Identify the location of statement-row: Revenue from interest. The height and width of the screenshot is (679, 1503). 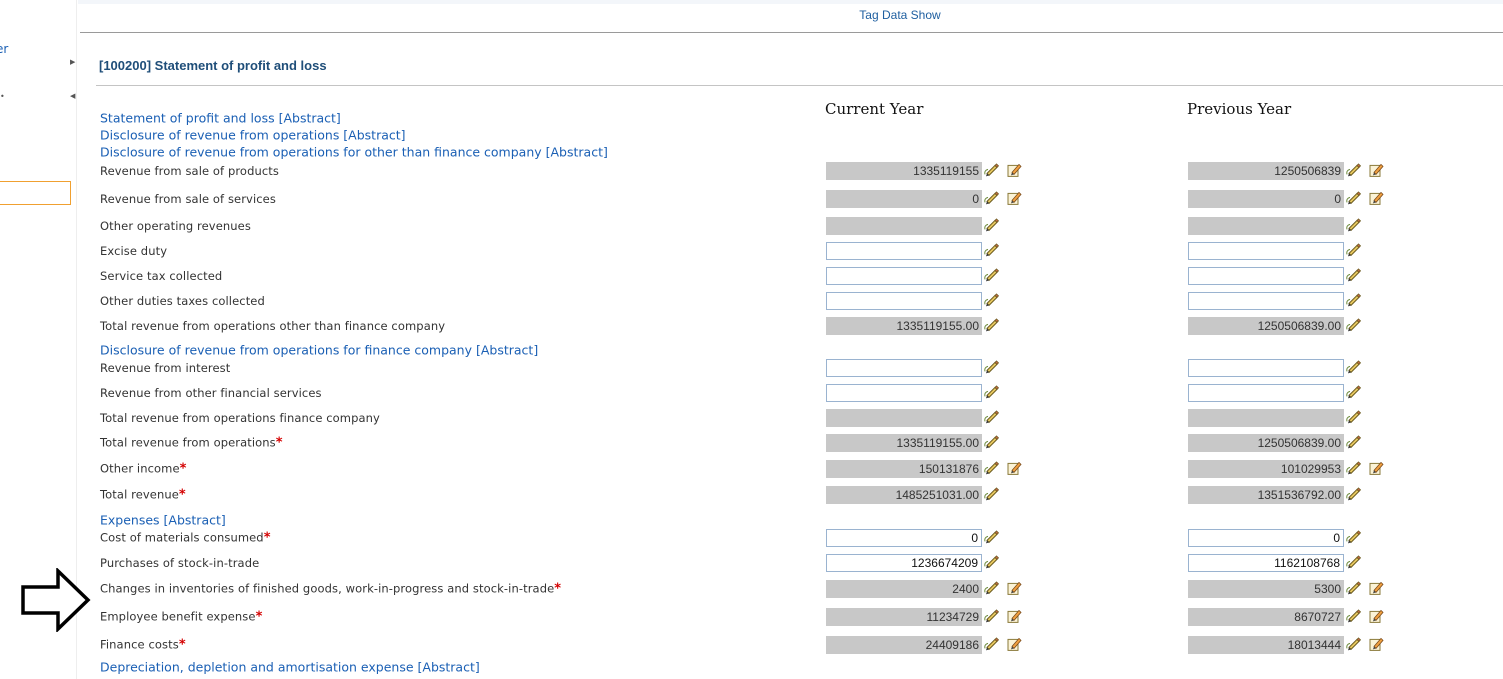
(751, 368).